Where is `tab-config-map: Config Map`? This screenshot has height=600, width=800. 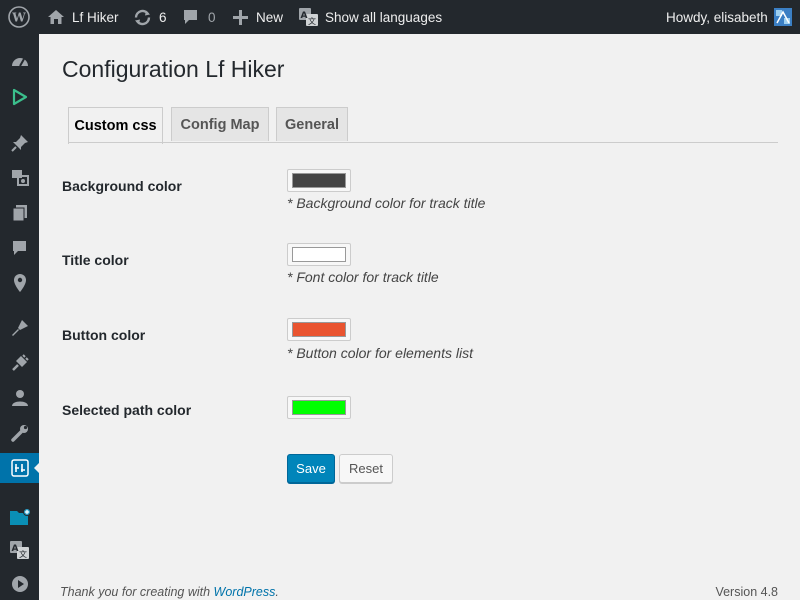 tab-config-map: Config Map is located at coordinates (220, 124).